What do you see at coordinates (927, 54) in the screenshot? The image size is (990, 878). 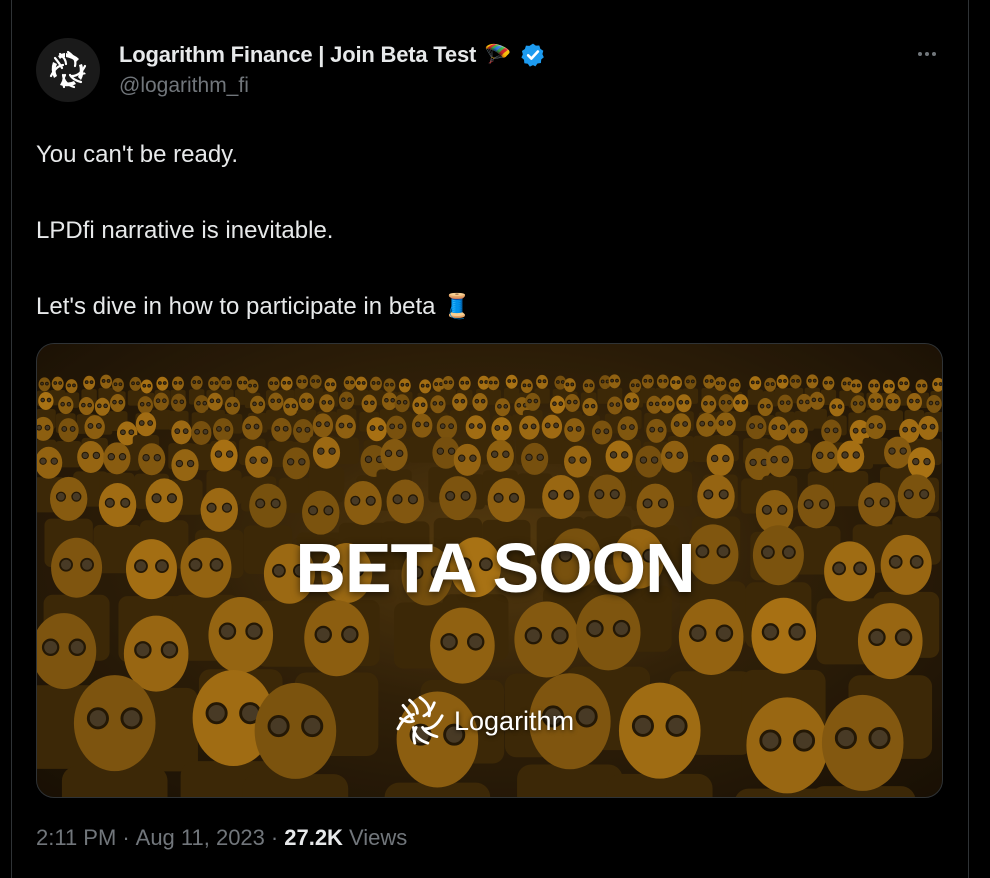 I see `more-options-icon` at bounding box center [927, 54].